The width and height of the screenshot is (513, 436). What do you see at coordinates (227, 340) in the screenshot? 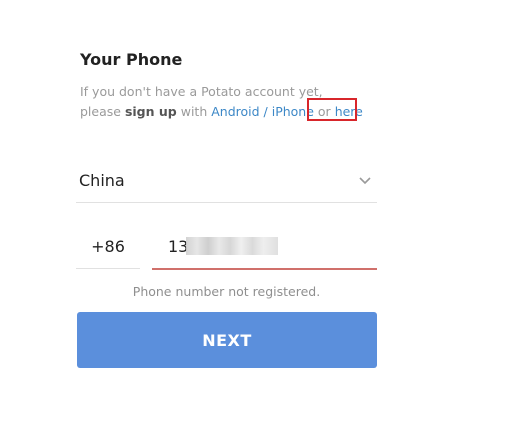
I see `next-button: NEXT` at bounding box center [227, 340].